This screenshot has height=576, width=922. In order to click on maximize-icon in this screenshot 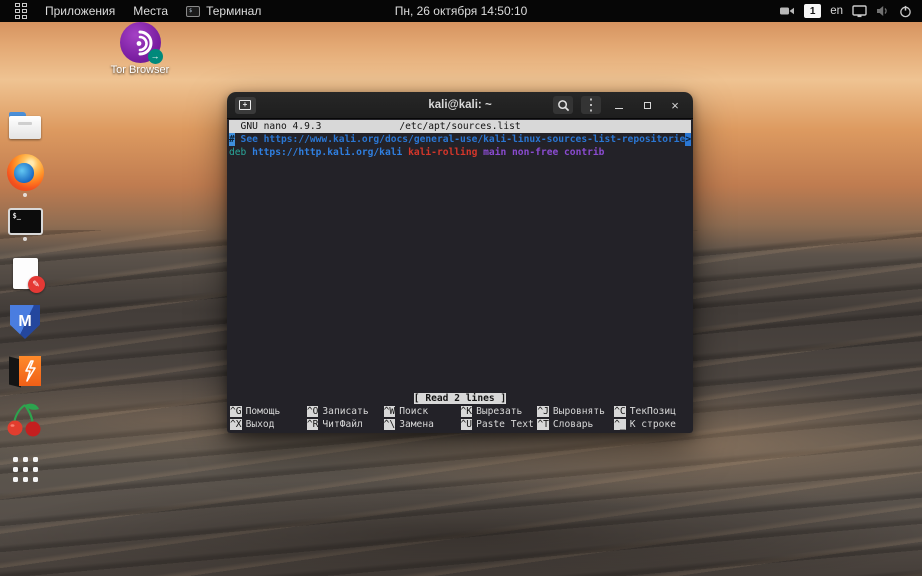, I will do `click(647, 105)`.